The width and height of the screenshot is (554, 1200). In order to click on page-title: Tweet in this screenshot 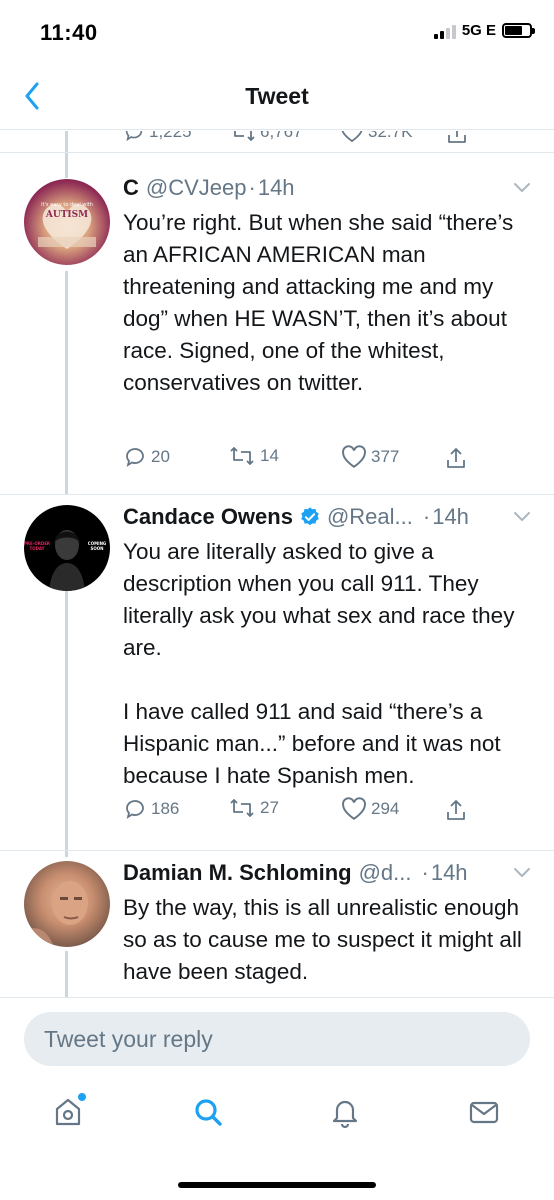, I will do `click(277, 96)`.